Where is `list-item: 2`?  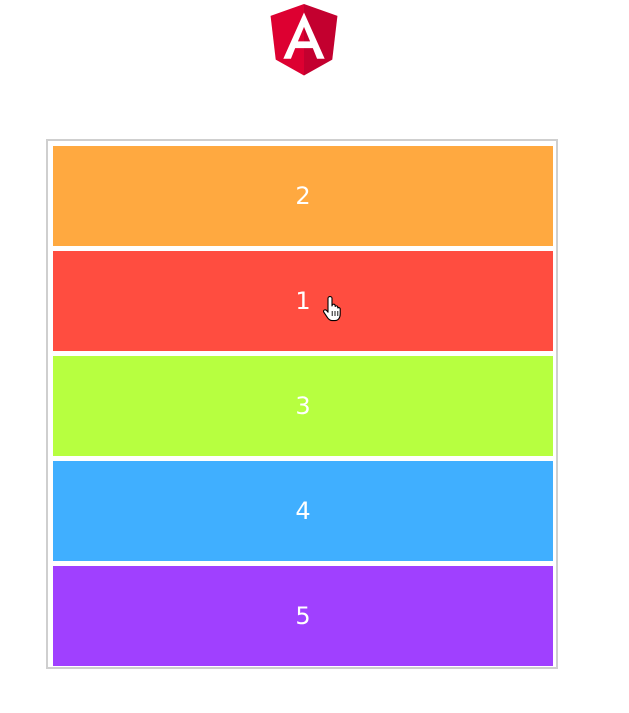
list-item: 2 is located at coordinates (303, 196).